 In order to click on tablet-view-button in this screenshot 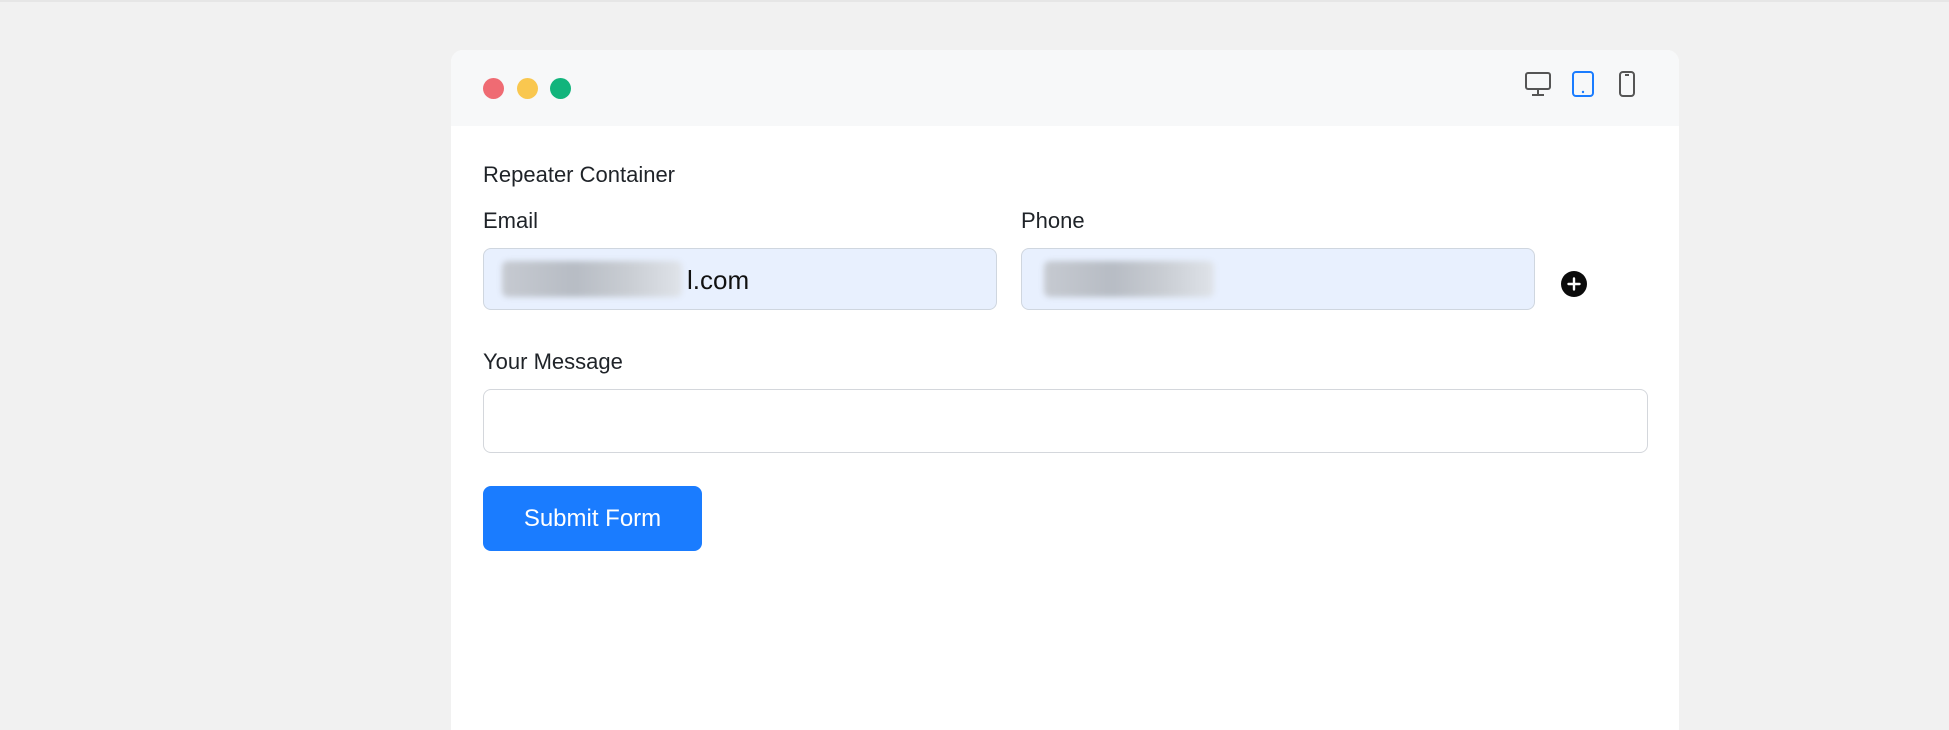, I will do `click(1583, 84)`.